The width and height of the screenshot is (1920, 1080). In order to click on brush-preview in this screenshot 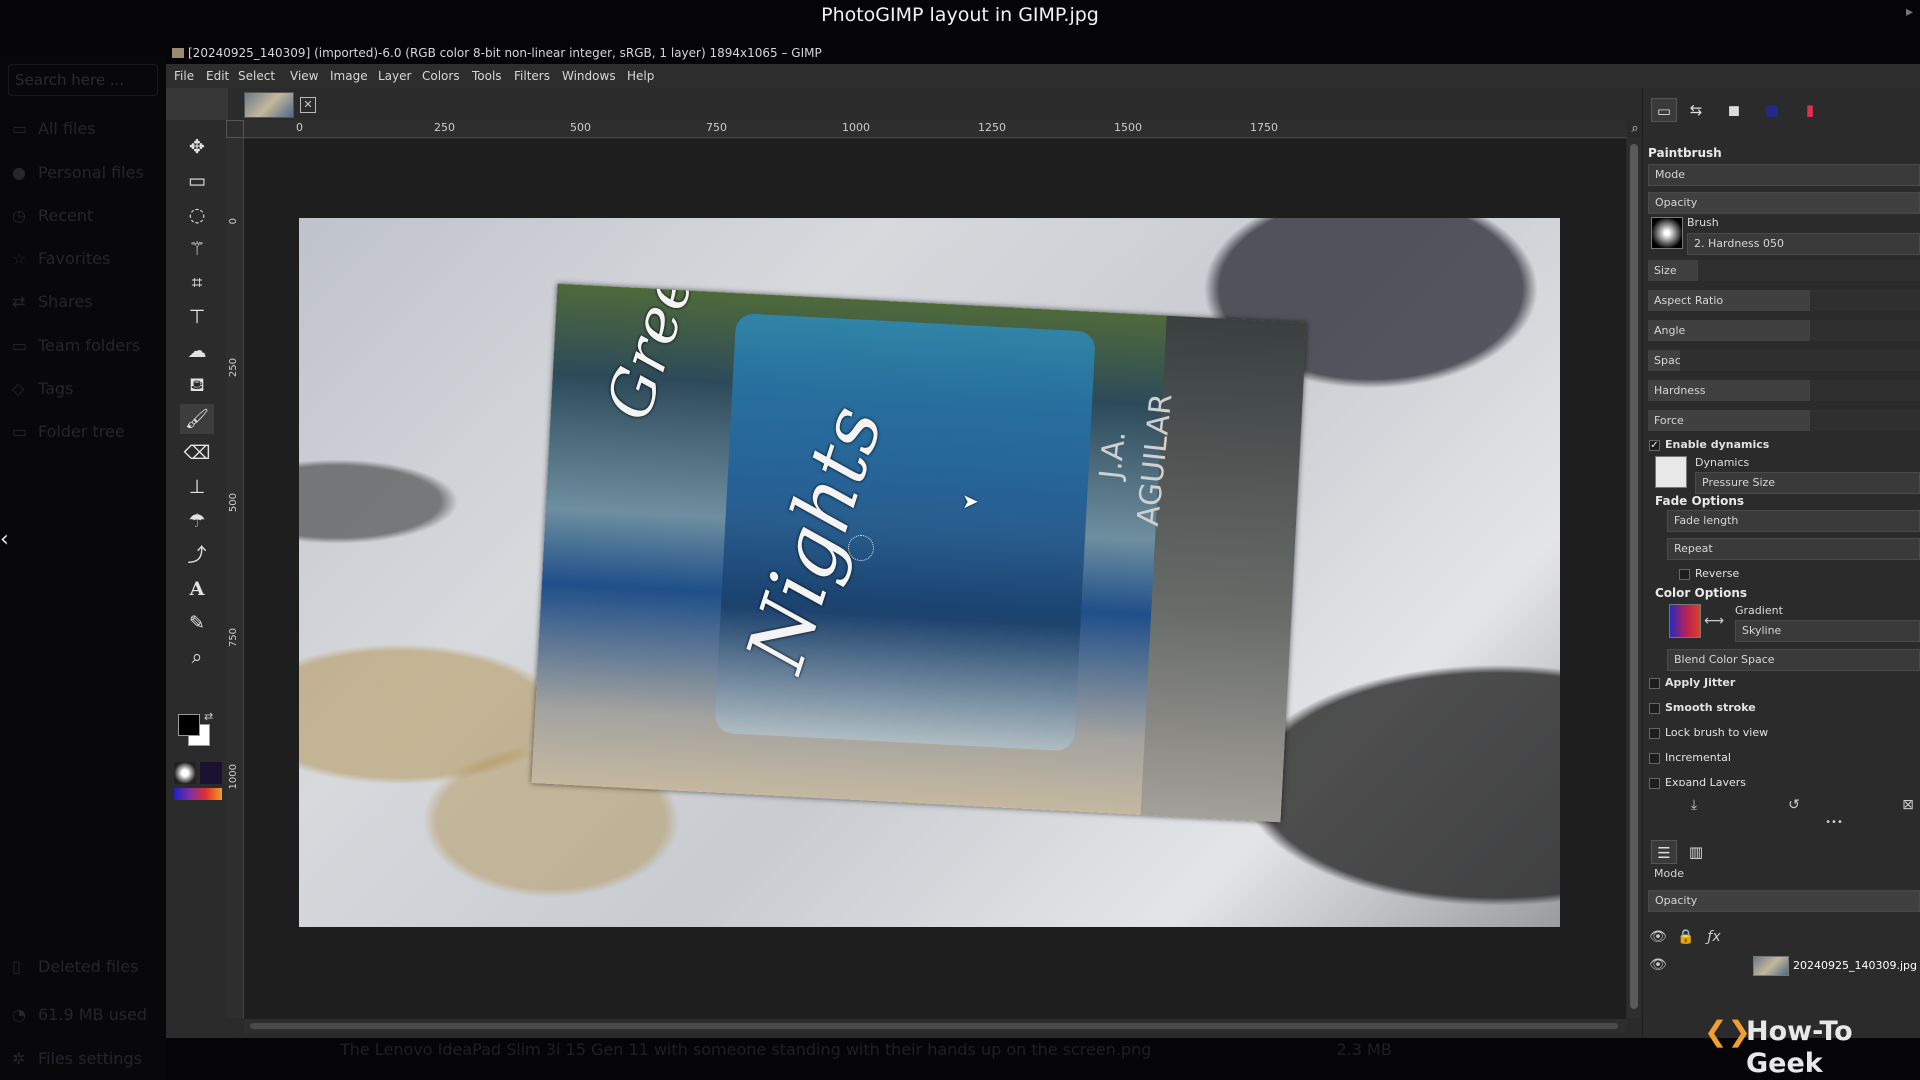, I will do `click(1667, 233)`.